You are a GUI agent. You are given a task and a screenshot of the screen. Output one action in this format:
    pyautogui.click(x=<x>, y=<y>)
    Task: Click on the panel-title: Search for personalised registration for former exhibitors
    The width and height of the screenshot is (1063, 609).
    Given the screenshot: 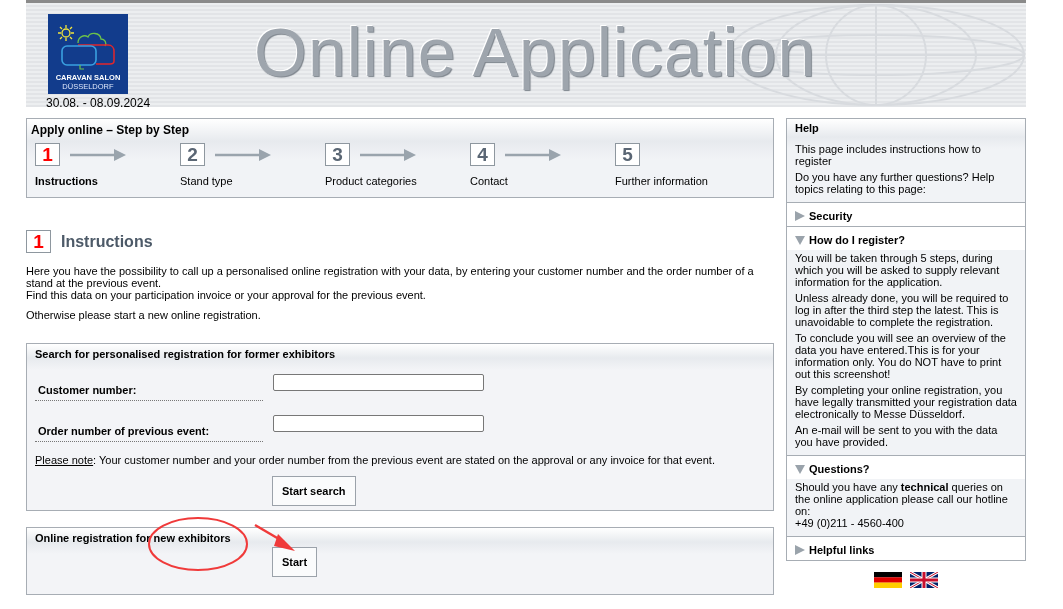 What is the action you would take?
    pyautogui.click(x=186, y=354)
    